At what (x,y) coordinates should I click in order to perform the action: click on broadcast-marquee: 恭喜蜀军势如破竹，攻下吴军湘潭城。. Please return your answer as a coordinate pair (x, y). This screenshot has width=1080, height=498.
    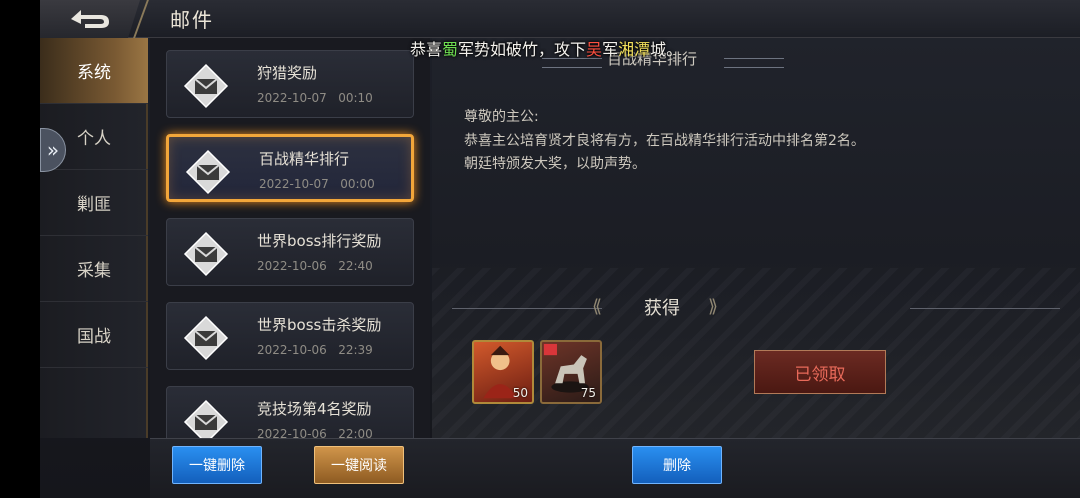
    Looking at the image, I should click on (546, 48).